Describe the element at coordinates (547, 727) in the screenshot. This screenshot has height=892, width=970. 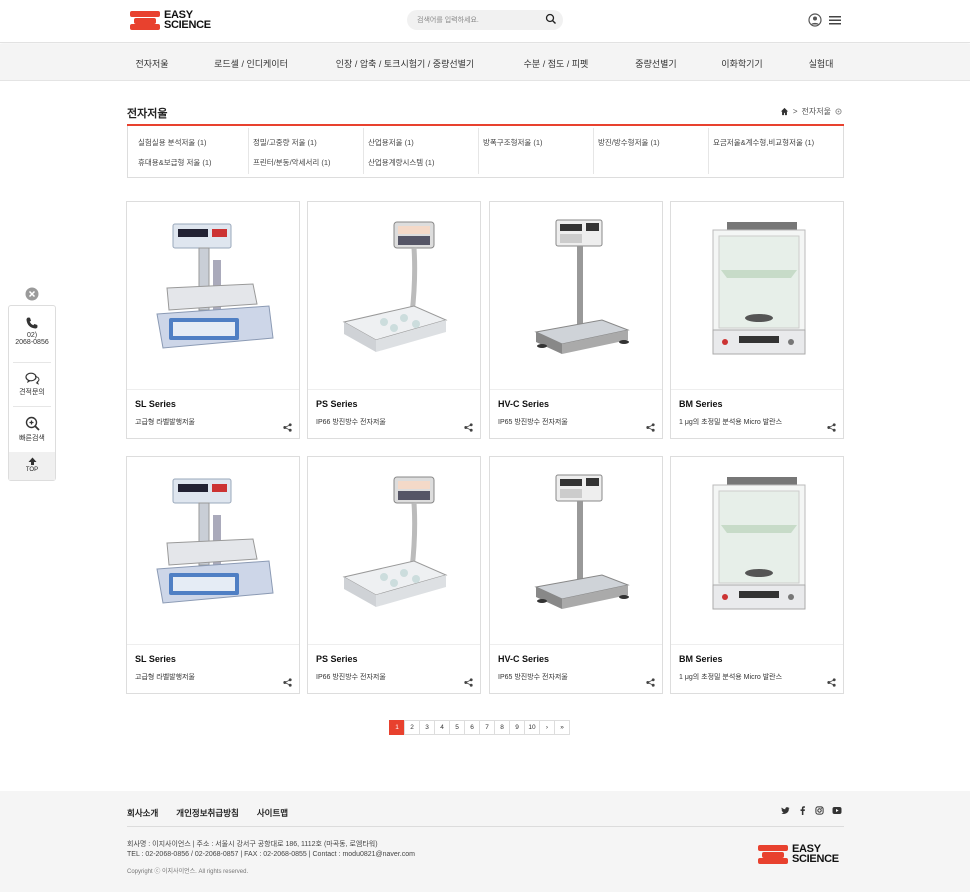
I see `next-page-button: ›` at that location.